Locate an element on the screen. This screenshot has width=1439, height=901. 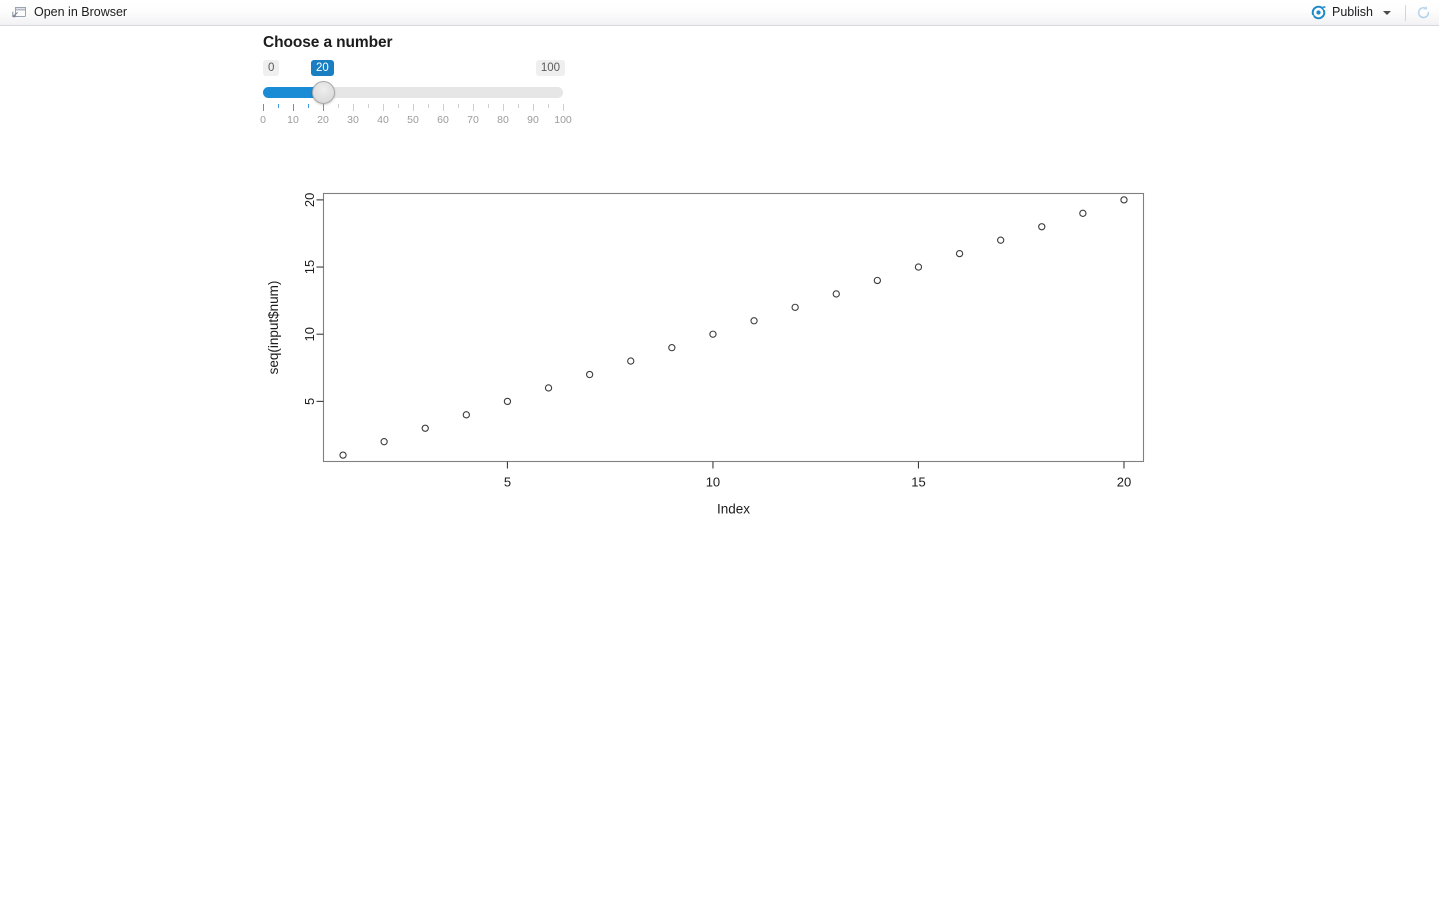
x-axis-tick-label: 20 is located at coordinates (1124, 482).